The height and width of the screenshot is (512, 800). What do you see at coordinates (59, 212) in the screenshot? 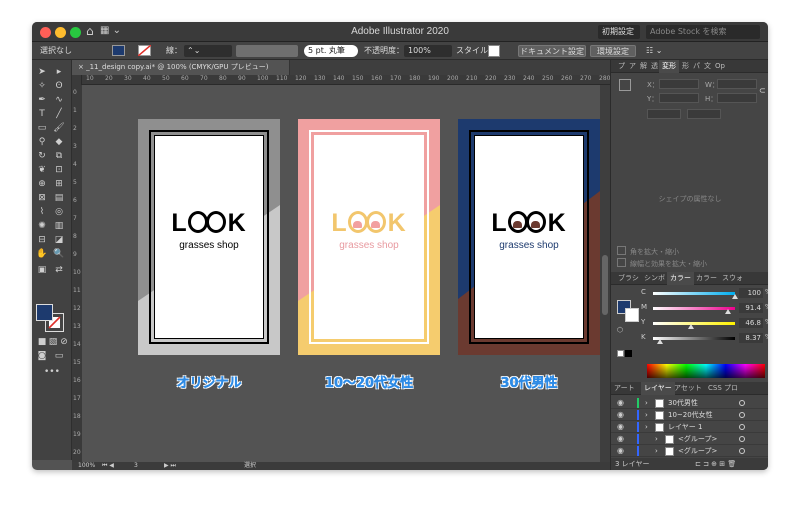
I see `blend-tool-icon: ◎` at bounding box center [59, 212].